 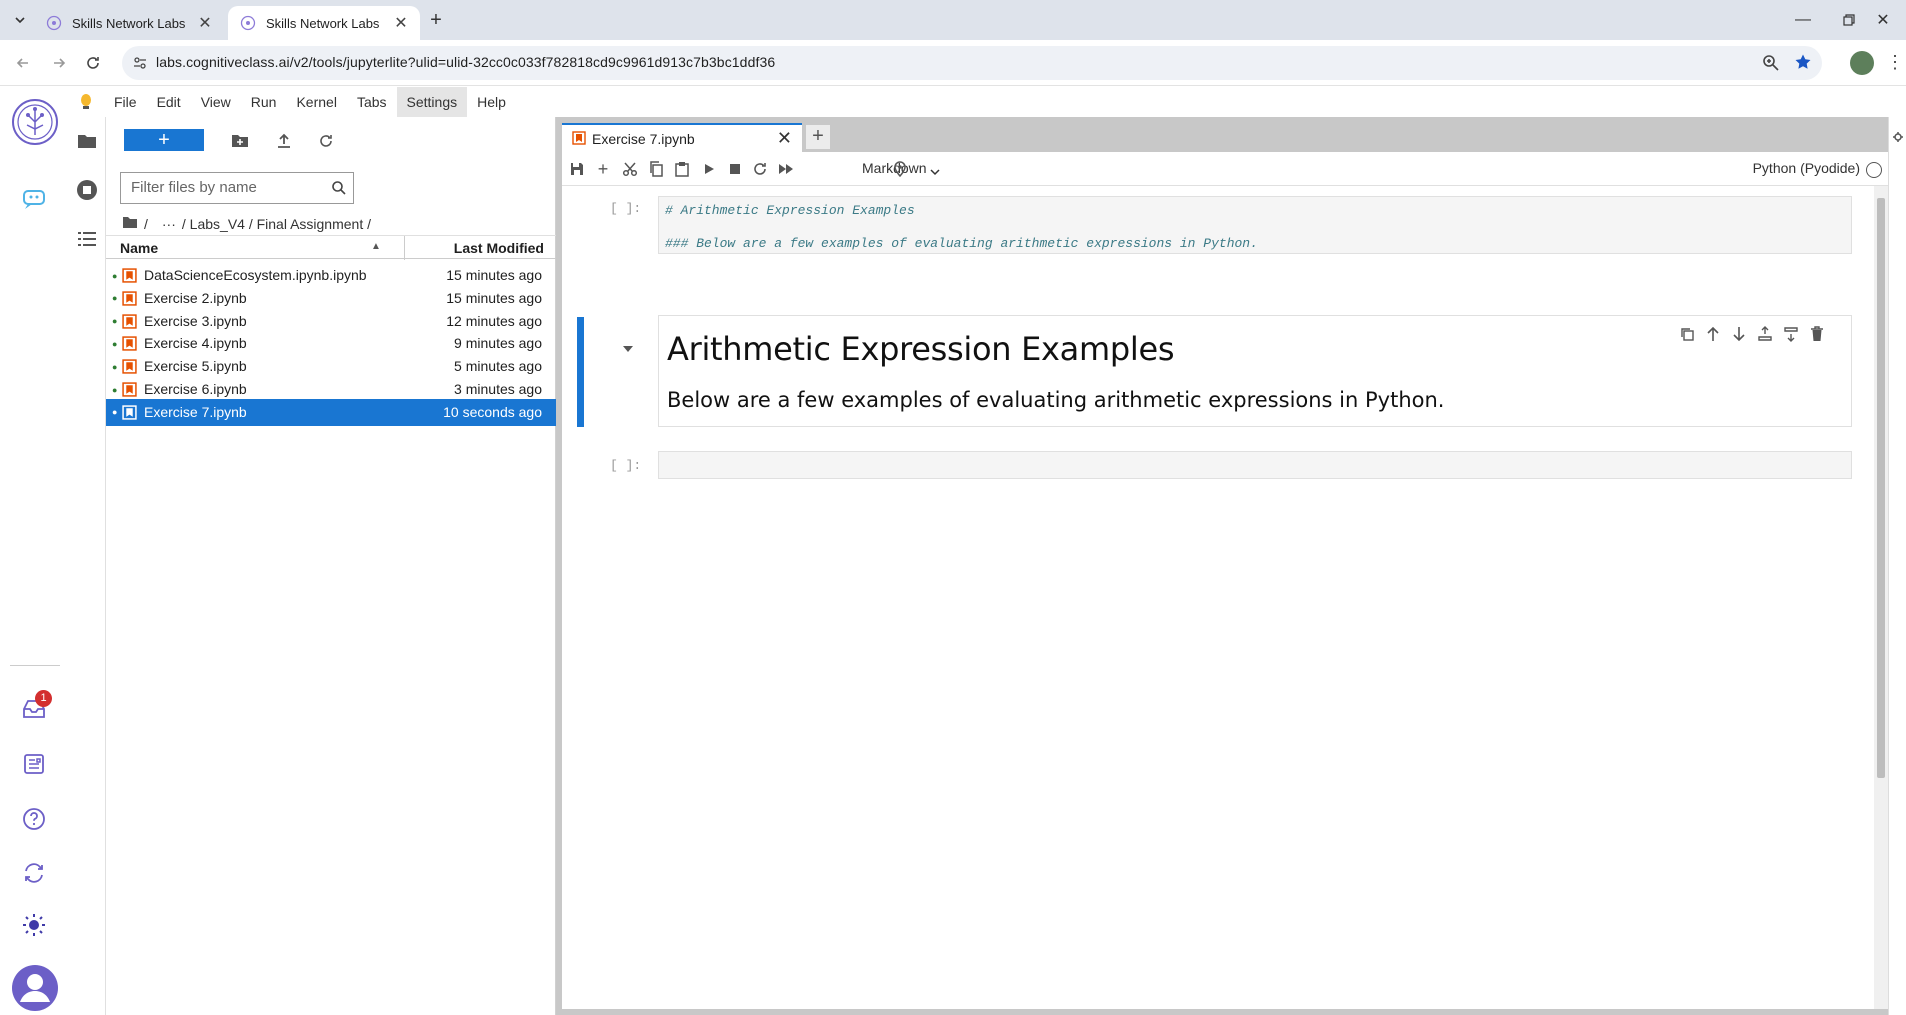 What do you see at coordinates (900, 169) in the screenshot?
I see `pin-icon` at bounding box center [900, 169].